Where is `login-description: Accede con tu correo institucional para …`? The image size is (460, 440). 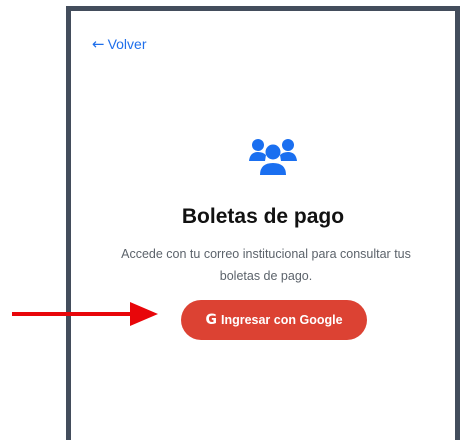 login-description: Accede con tu correo institucional para … is located at coordinates (266, 265).